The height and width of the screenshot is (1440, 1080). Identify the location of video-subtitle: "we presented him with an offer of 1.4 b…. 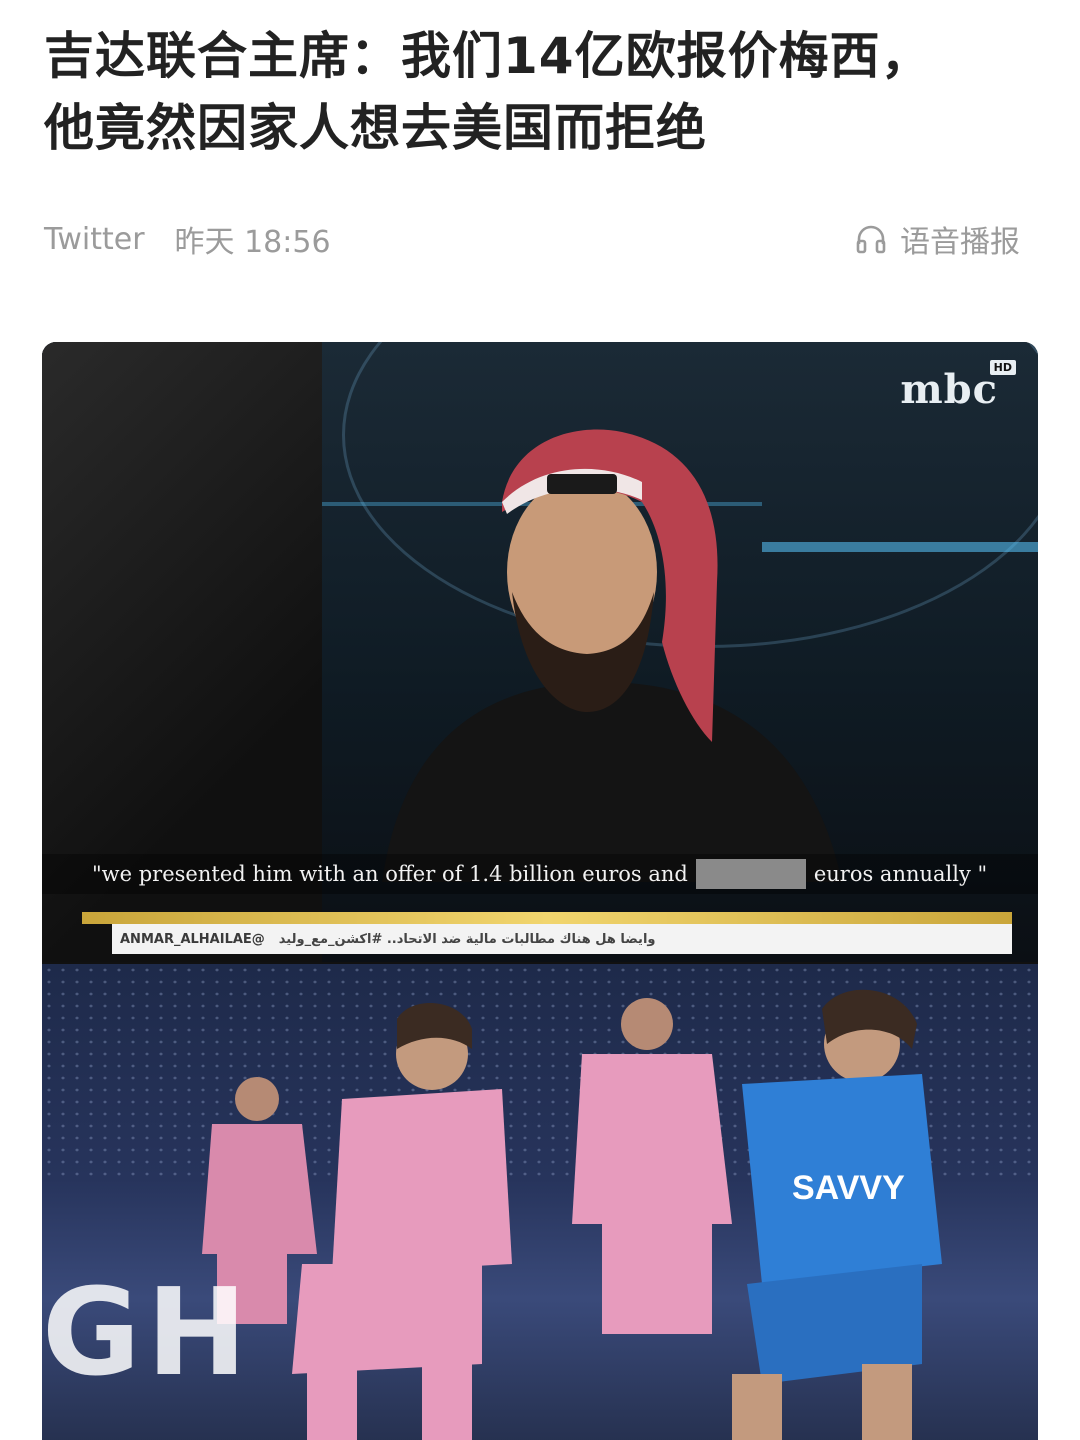
(540, 874).